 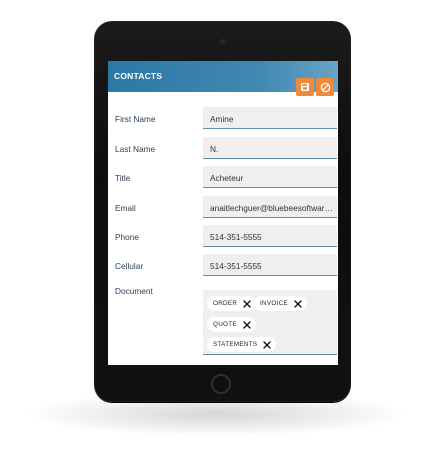 I want to click on document-chip: STATEMENTS, so click(x=242, y=344).